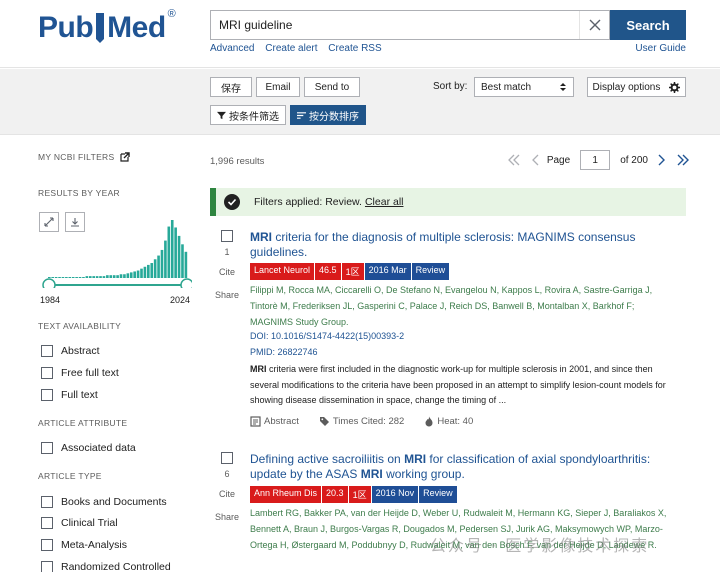  What do you see at coordinates (648, 25) in the screenshot?
I see `search-button: Search` at bounding box center [648, 25].